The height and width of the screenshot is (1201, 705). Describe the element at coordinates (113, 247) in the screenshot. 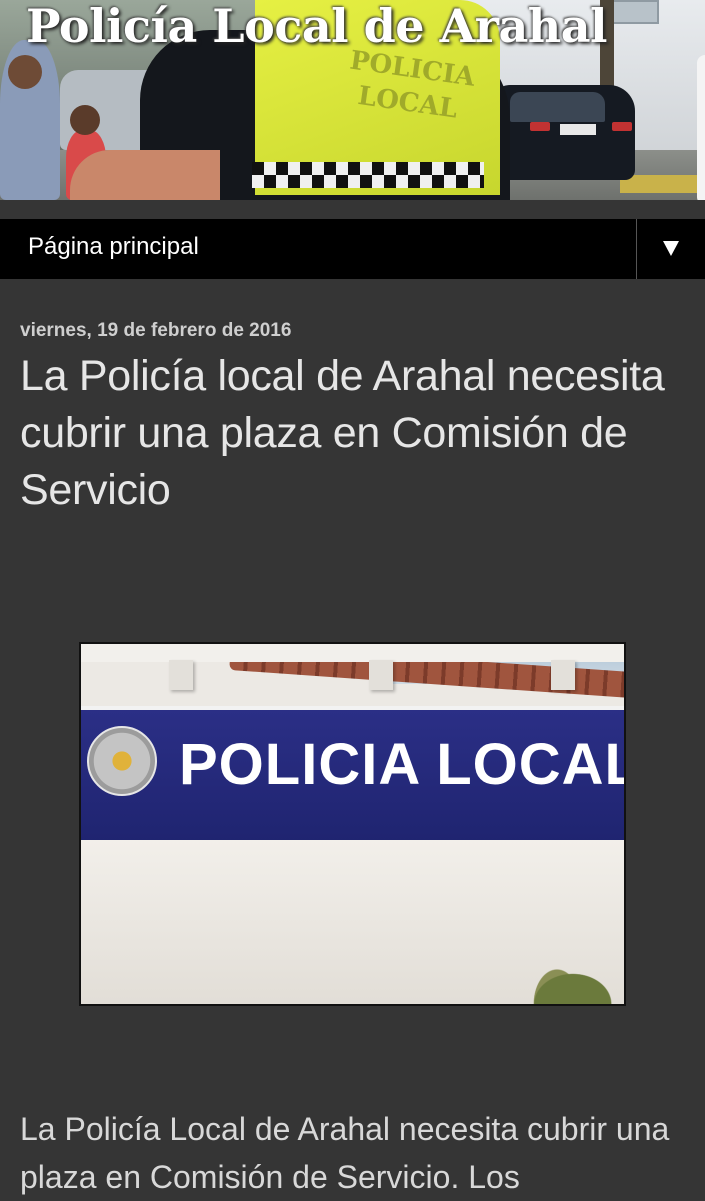

I see `nav-current-page: Página principal` at that location.